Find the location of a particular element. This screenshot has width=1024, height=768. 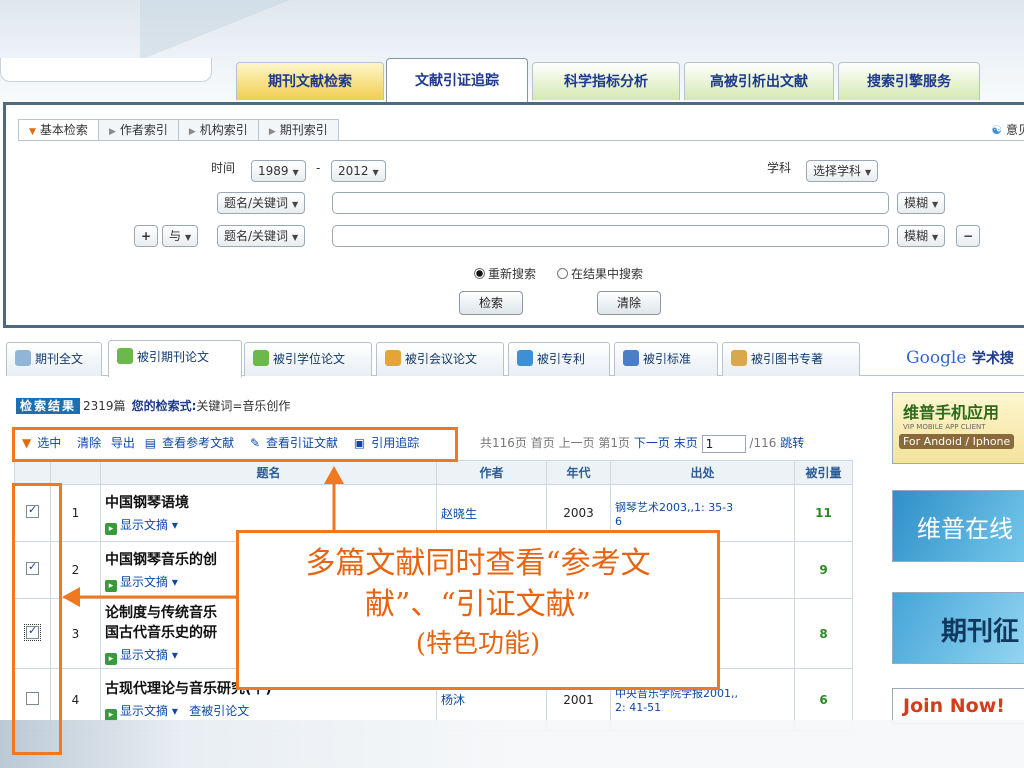

callout-line-3: (特色功能) is located at coordinates (478, 644).